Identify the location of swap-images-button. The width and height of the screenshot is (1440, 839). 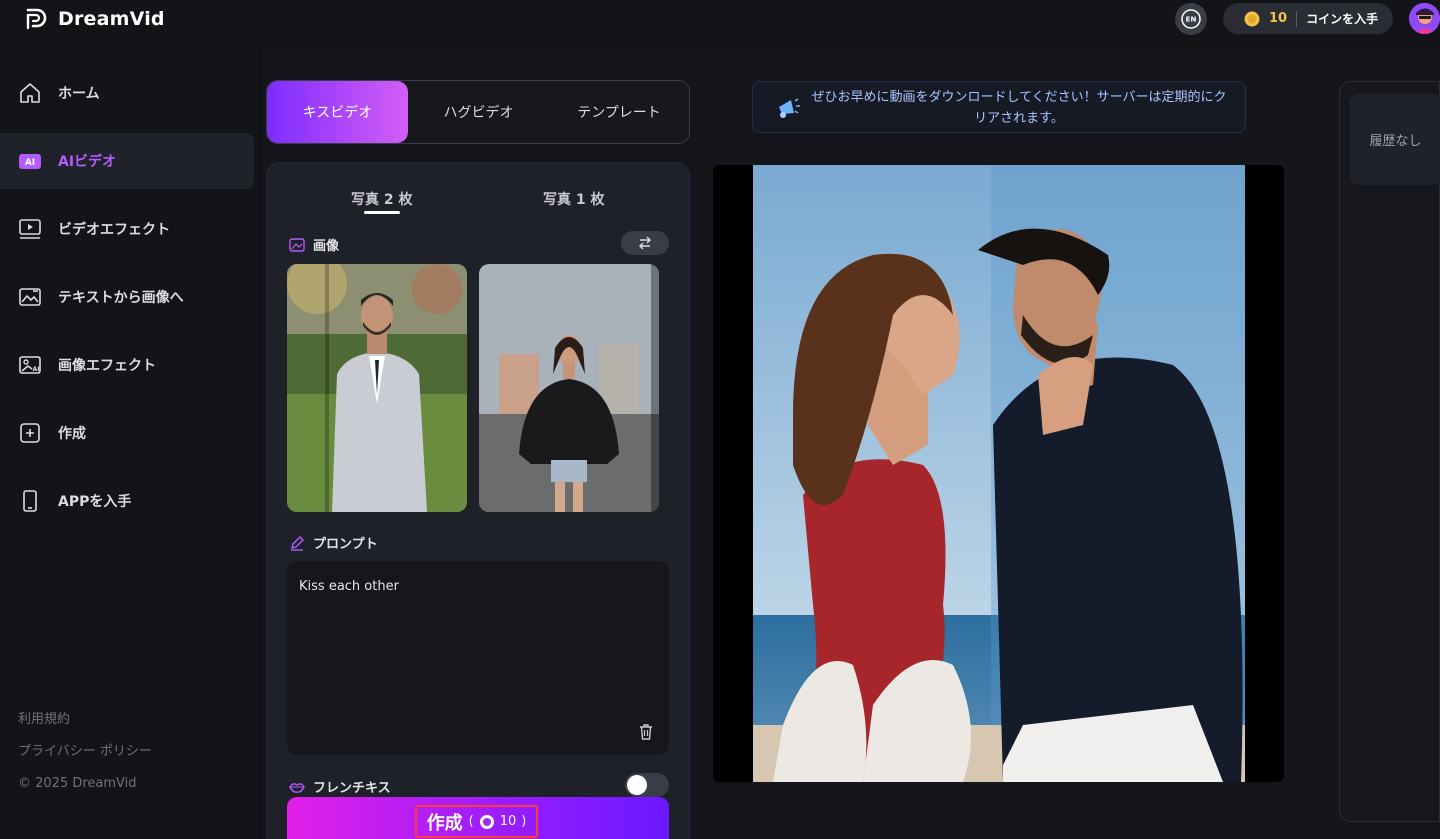
(645, 243).